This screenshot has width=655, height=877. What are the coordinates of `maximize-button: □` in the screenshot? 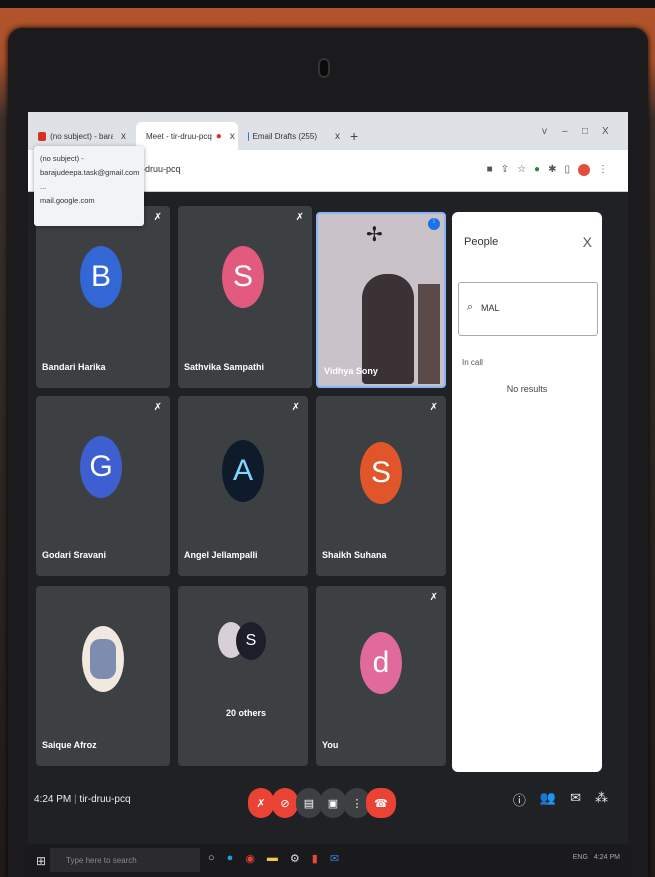 It's located at (585, 131).